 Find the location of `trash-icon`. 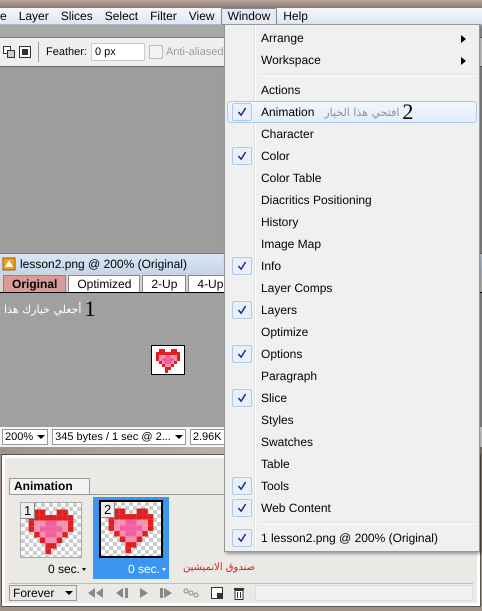

trash-icon is located at coordinates (239, 593).